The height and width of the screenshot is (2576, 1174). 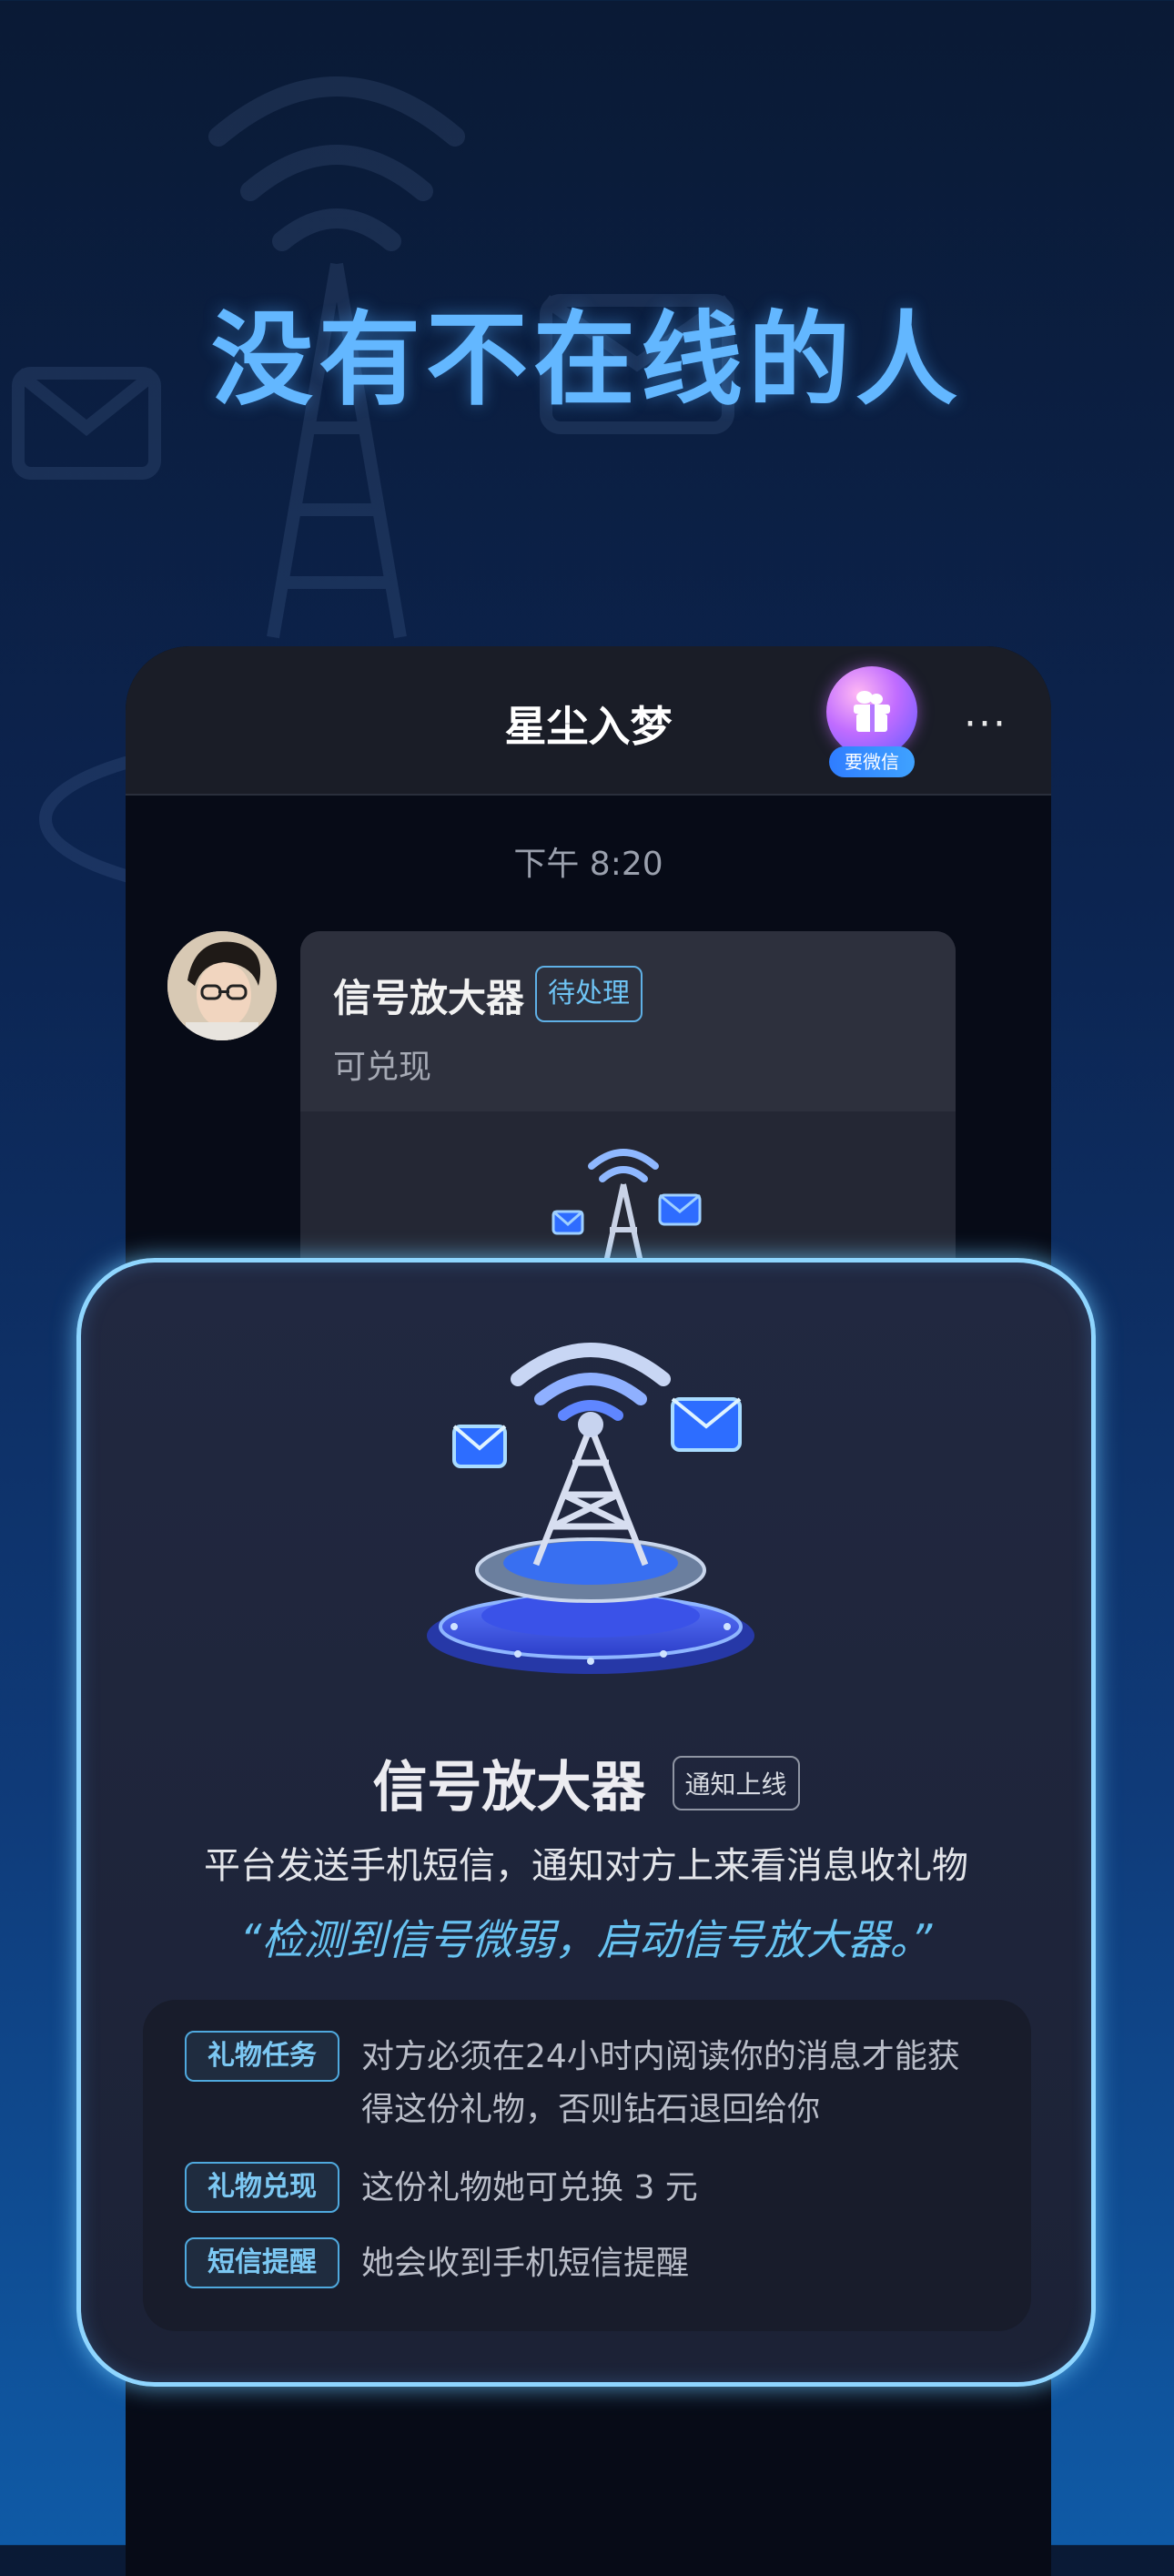 I want to click on info-row-sms: 短信提醒 她会收到手机短信提醒, so click(x=587, y=2263).